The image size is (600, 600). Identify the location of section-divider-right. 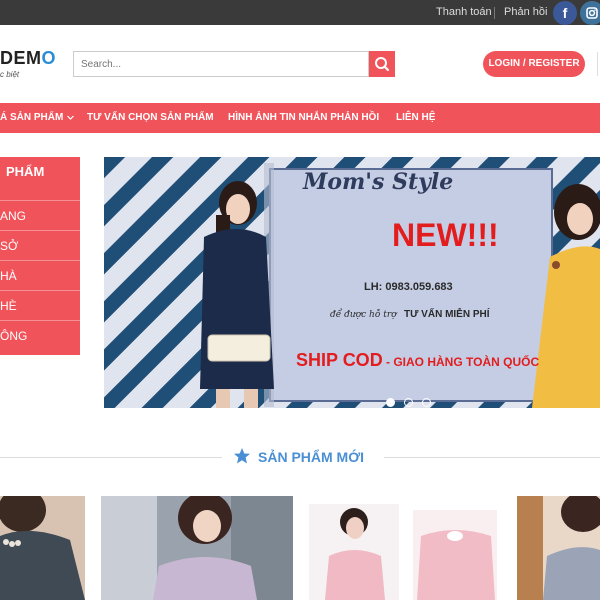
(492, 457).